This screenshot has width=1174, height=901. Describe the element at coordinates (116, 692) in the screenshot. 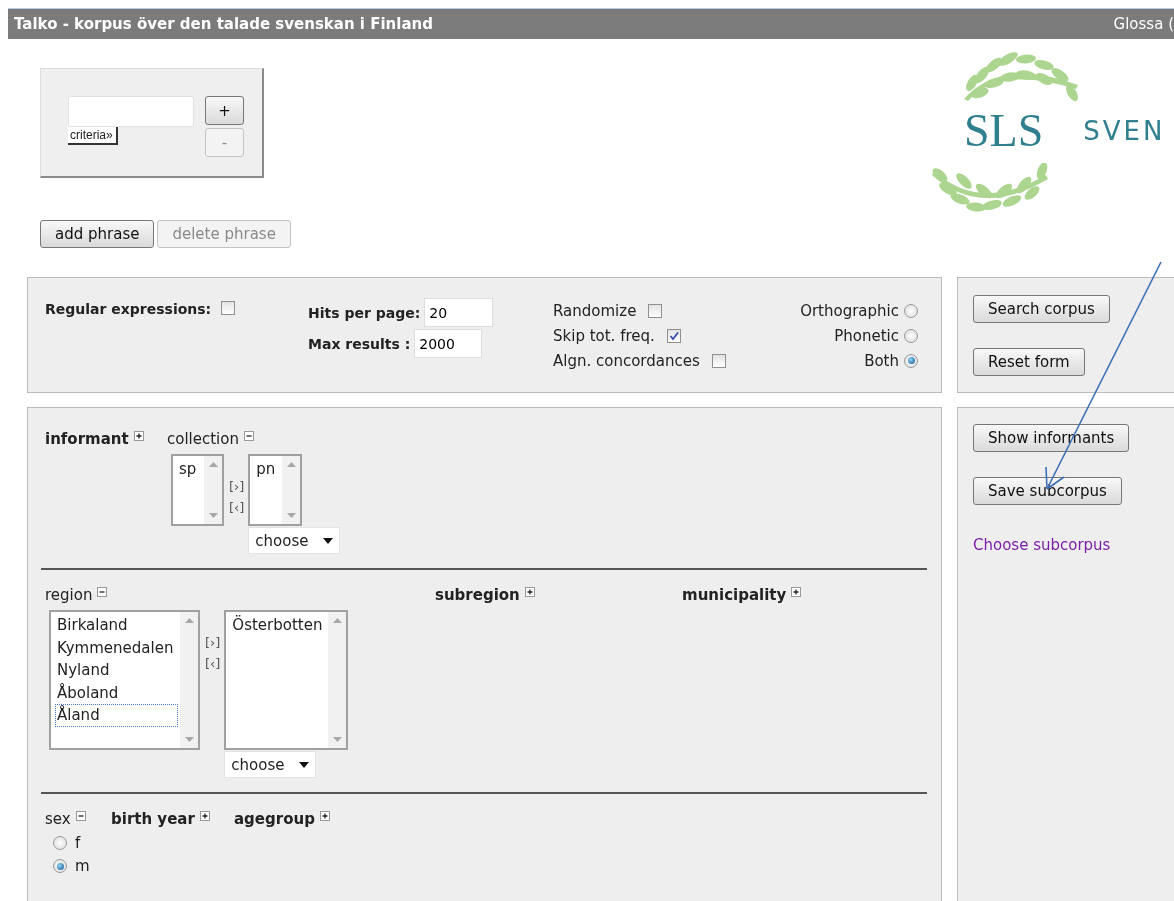

I see `list-item: Åboland` at that location.